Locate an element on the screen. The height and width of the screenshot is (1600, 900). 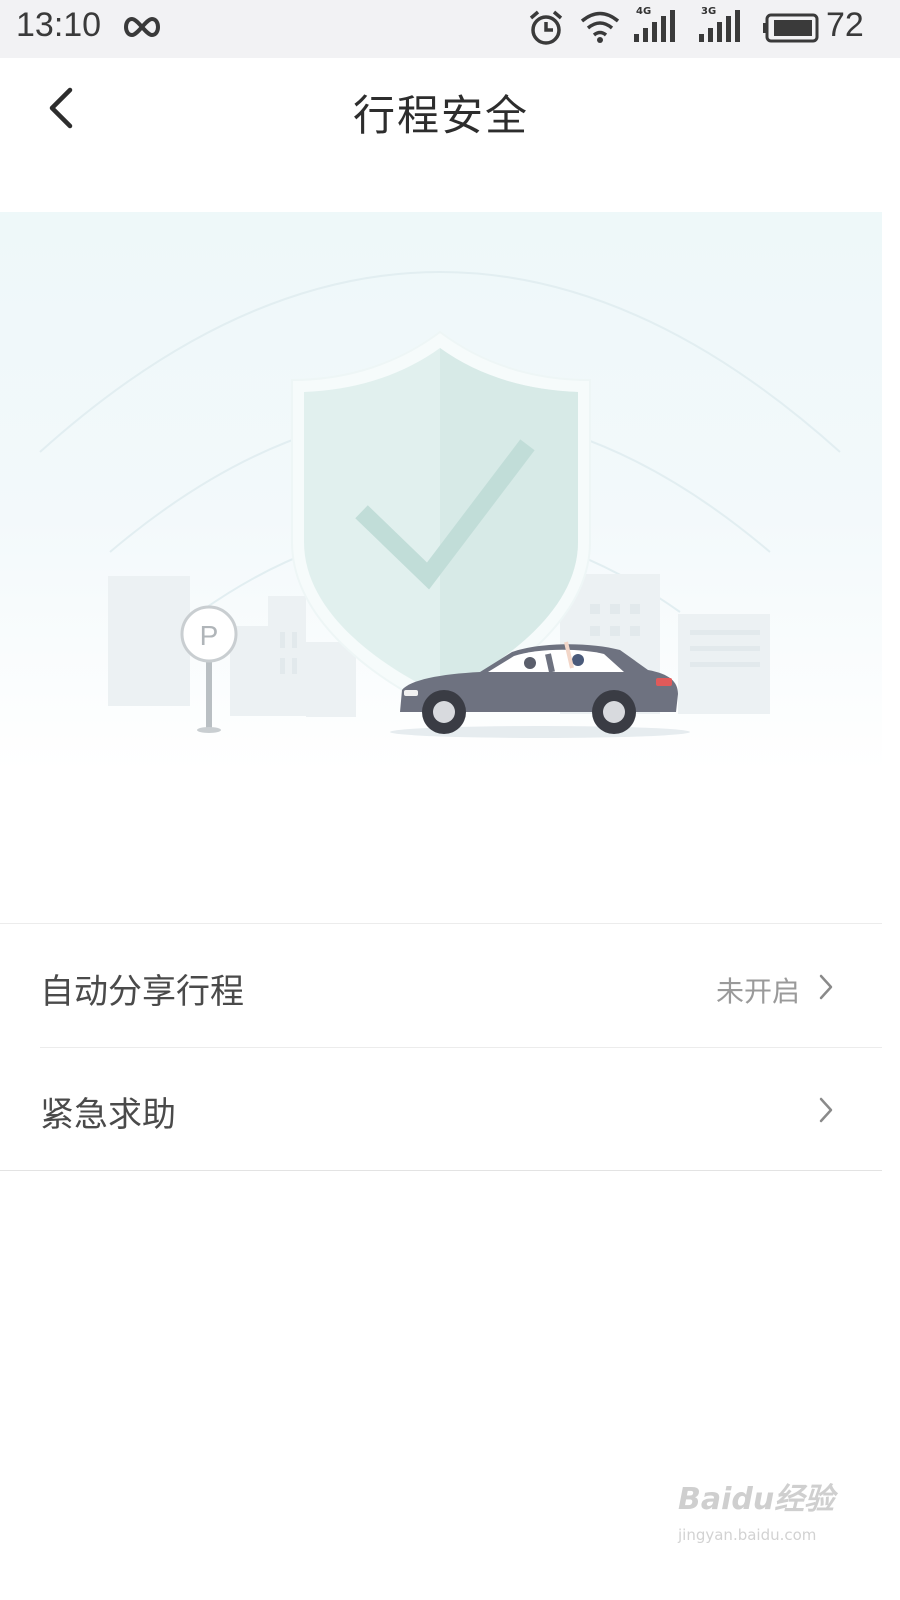
auto-share-trip-label: 自动分享行程 is located at coordinates (142, 992).